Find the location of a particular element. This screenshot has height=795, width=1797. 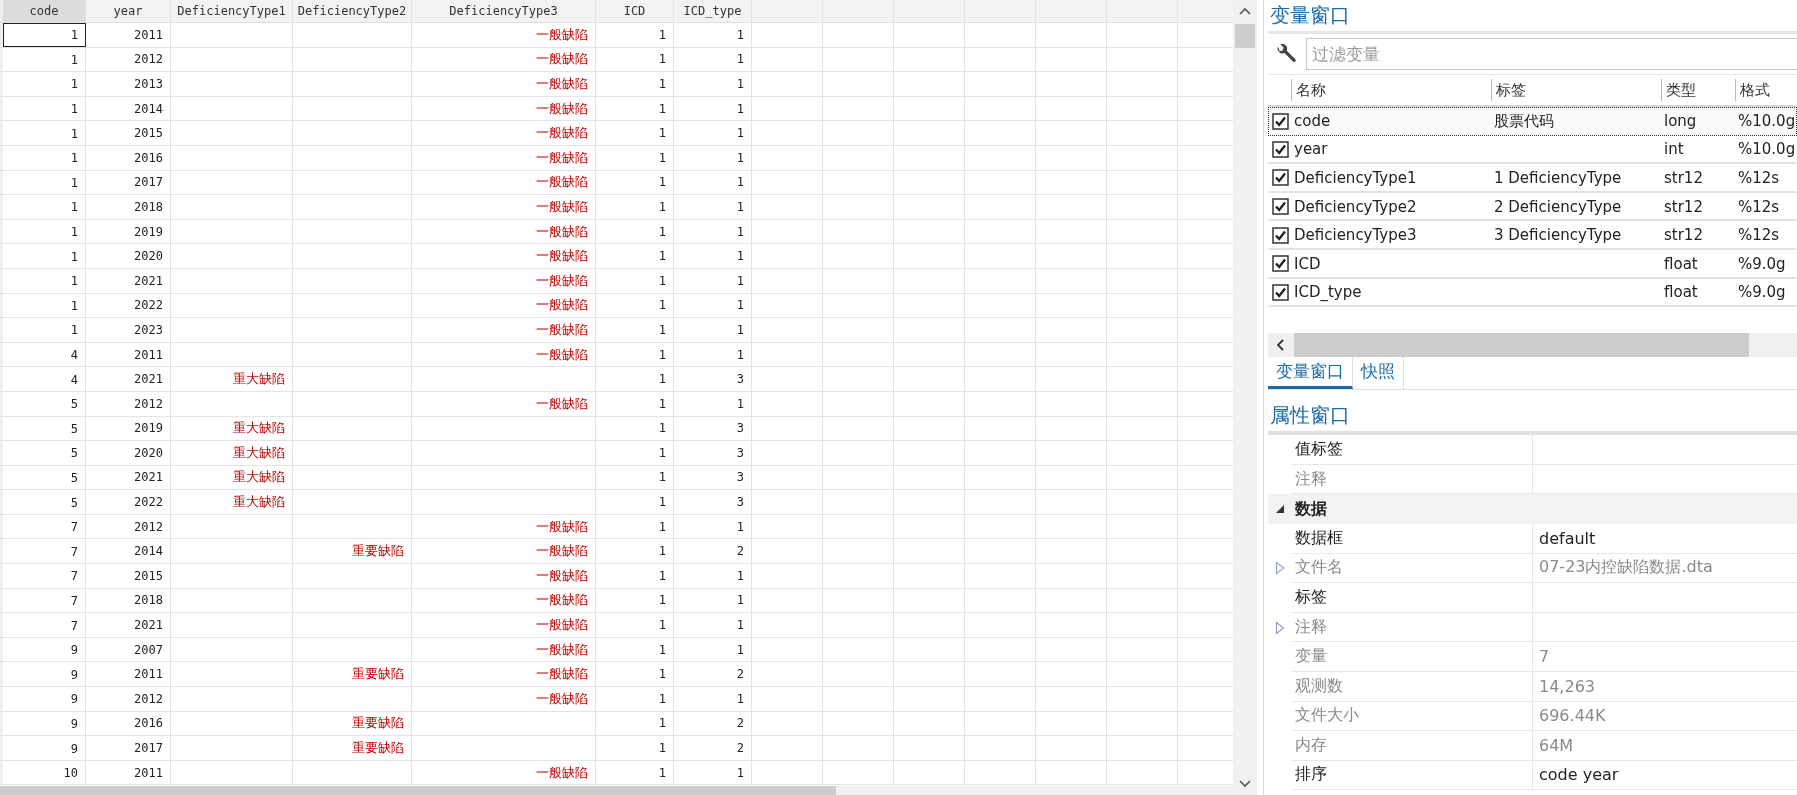

panel-tab: 变量窗口 is located at coordinates (1310, 373).